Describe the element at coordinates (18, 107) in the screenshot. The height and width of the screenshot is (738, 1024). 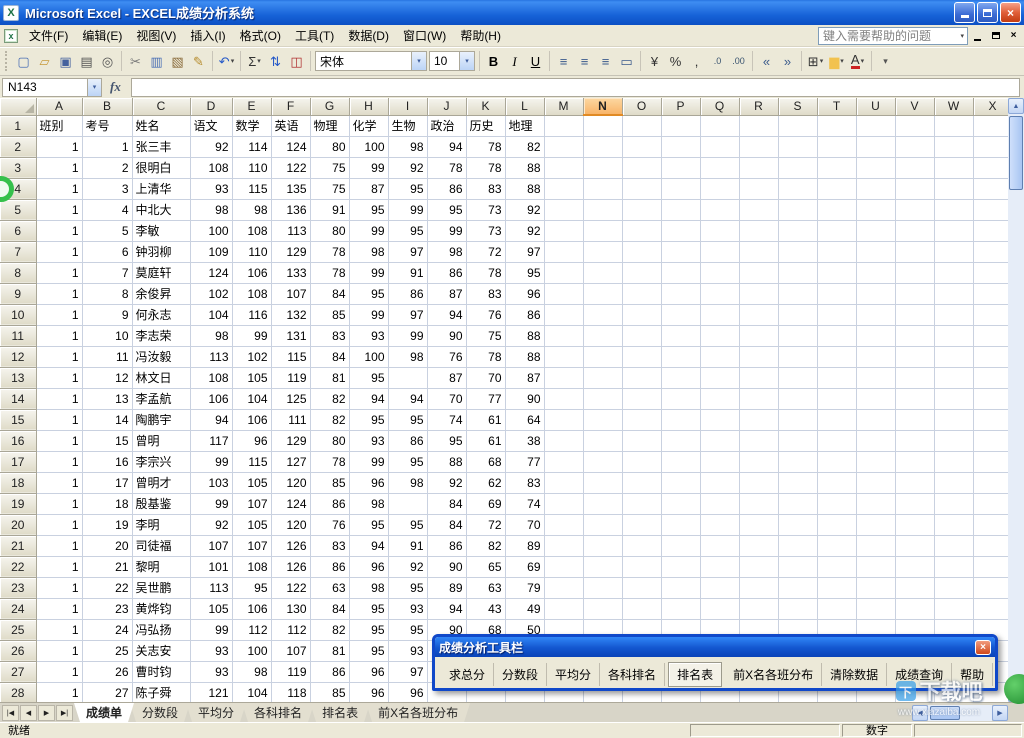
I see `select-all-corner` at that location.